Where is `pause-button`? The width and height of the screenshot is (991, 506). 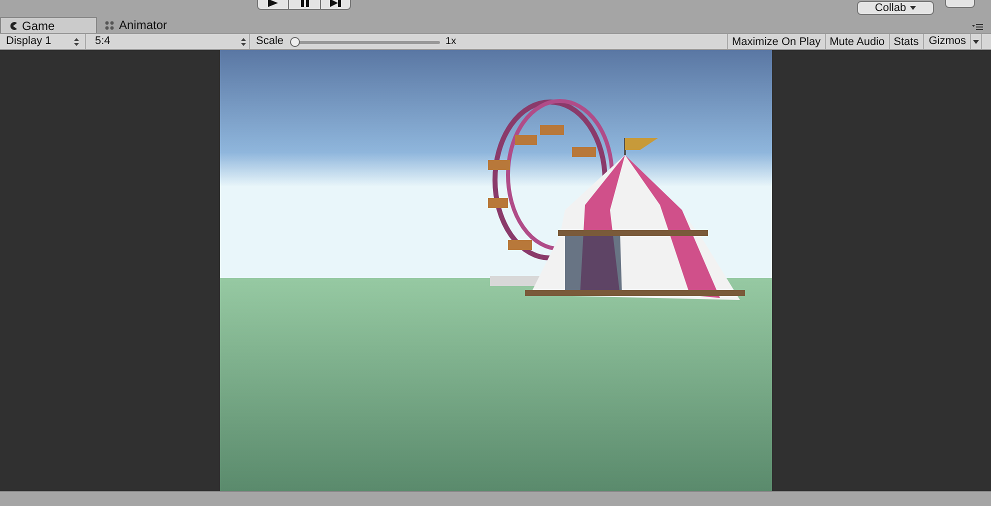 pause-button is located at coordinates (304, 5).